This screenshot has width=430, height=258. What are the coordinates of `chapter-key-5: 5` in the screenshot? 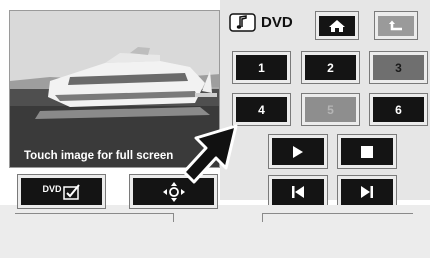 It's located at (330, 109).